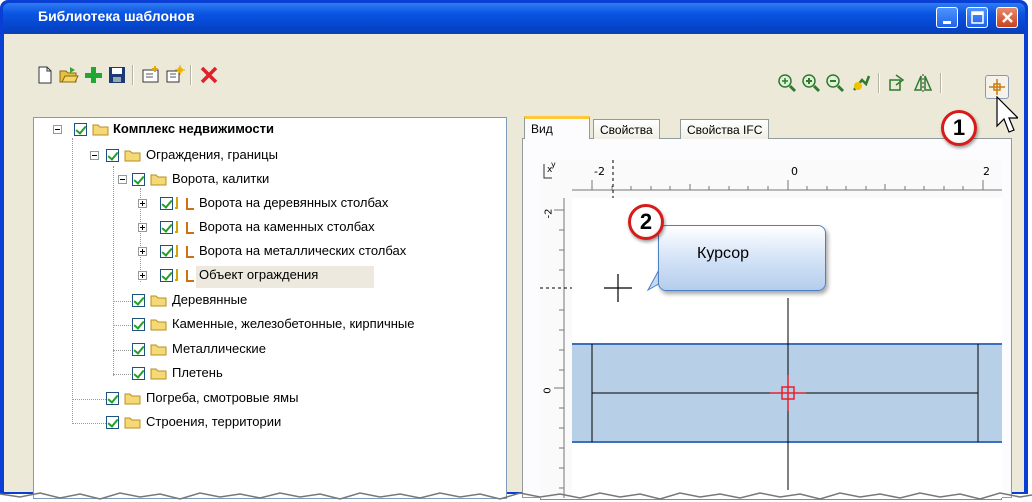 The height and width of the screenshot is (502, 1032). Describe the element at coordinates (959, 128) in the screenshot. I see `step-badge-1: 1` at that location.